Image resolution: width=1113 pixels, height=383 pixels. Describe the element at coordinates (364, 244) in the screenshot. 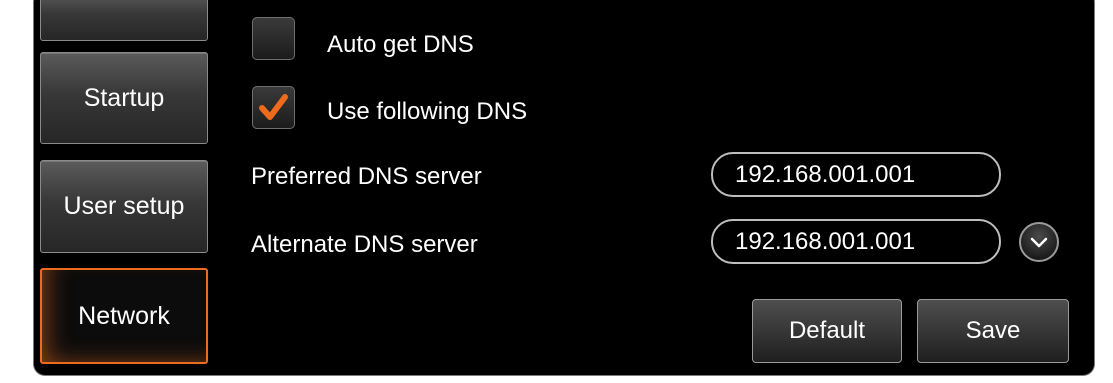

I see `alternate-dns-label: Alternate DNS server` at that location.